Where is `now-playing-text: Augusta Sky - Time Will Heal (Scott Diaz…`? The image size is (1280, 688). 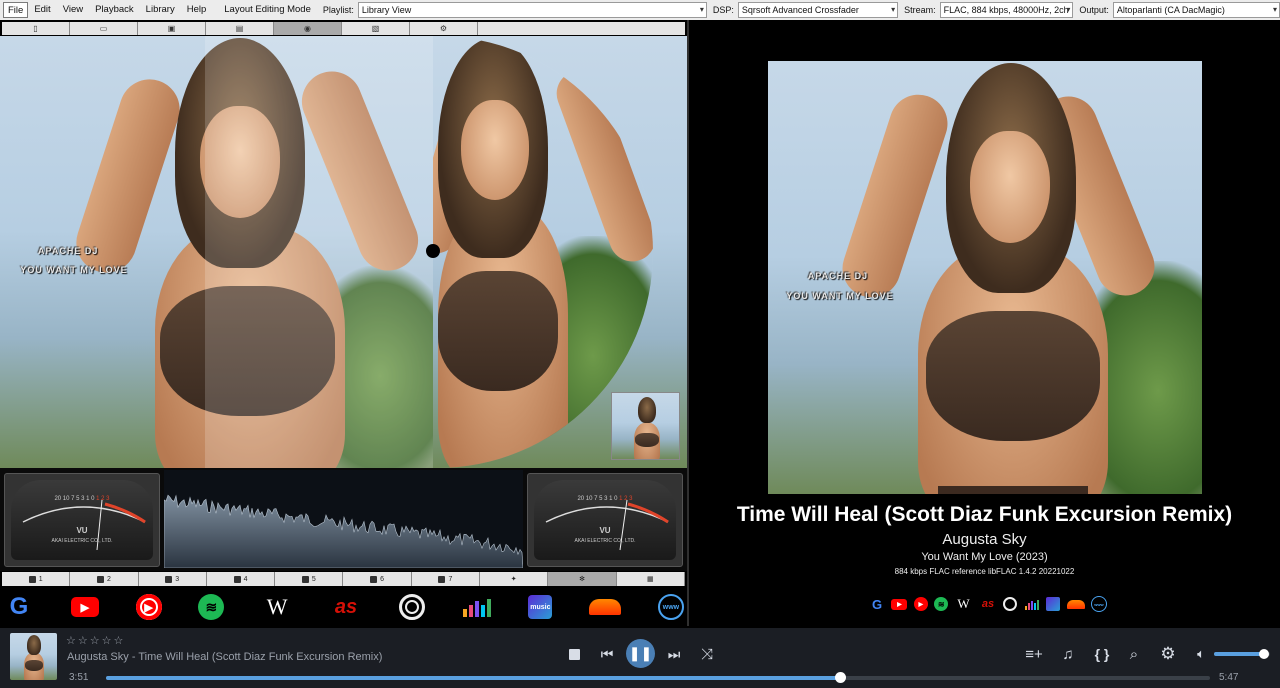 now-playing-text: Augusta Sky - Time Will Heal (Scott Diaz… is located at coordinates (225, 657).